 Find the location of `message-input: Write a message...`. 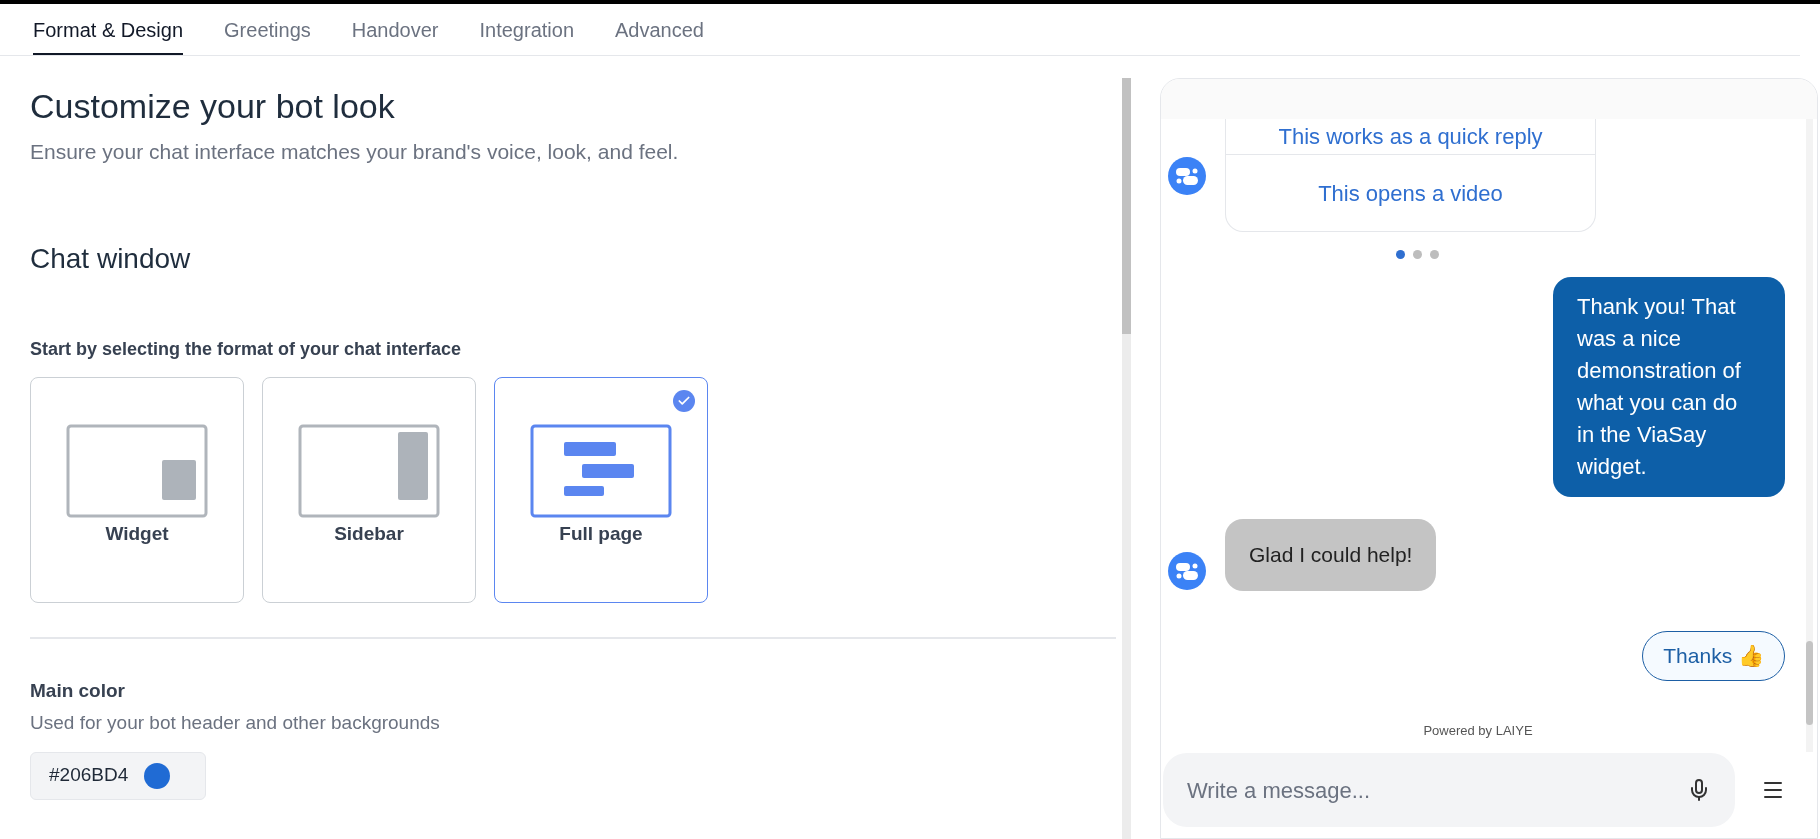

message-input: Write a message... is located at coordinates (1387, 790).